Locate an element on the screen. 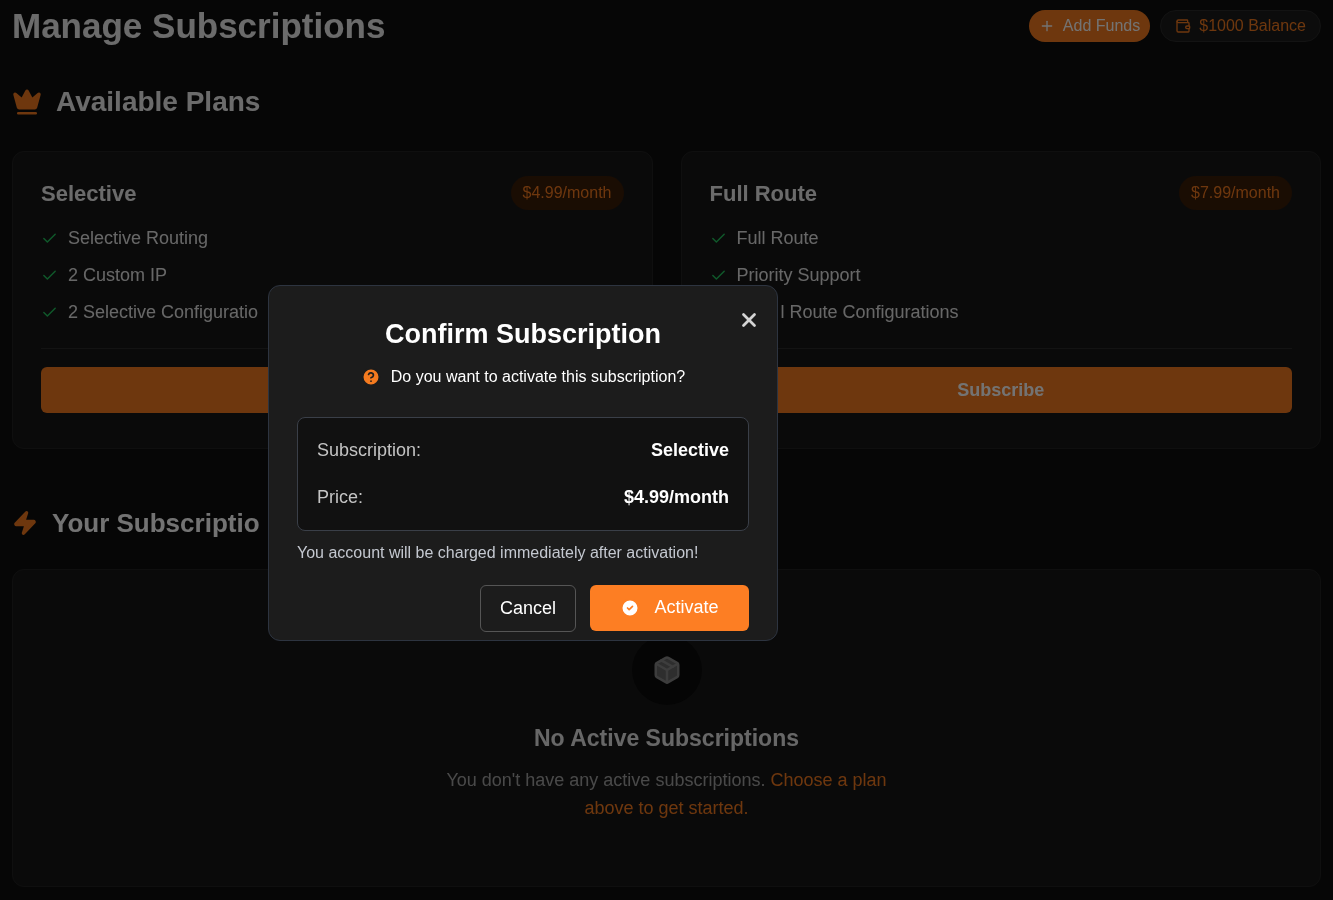  summary-label: Subscription: is located at coordinates (369, 450).